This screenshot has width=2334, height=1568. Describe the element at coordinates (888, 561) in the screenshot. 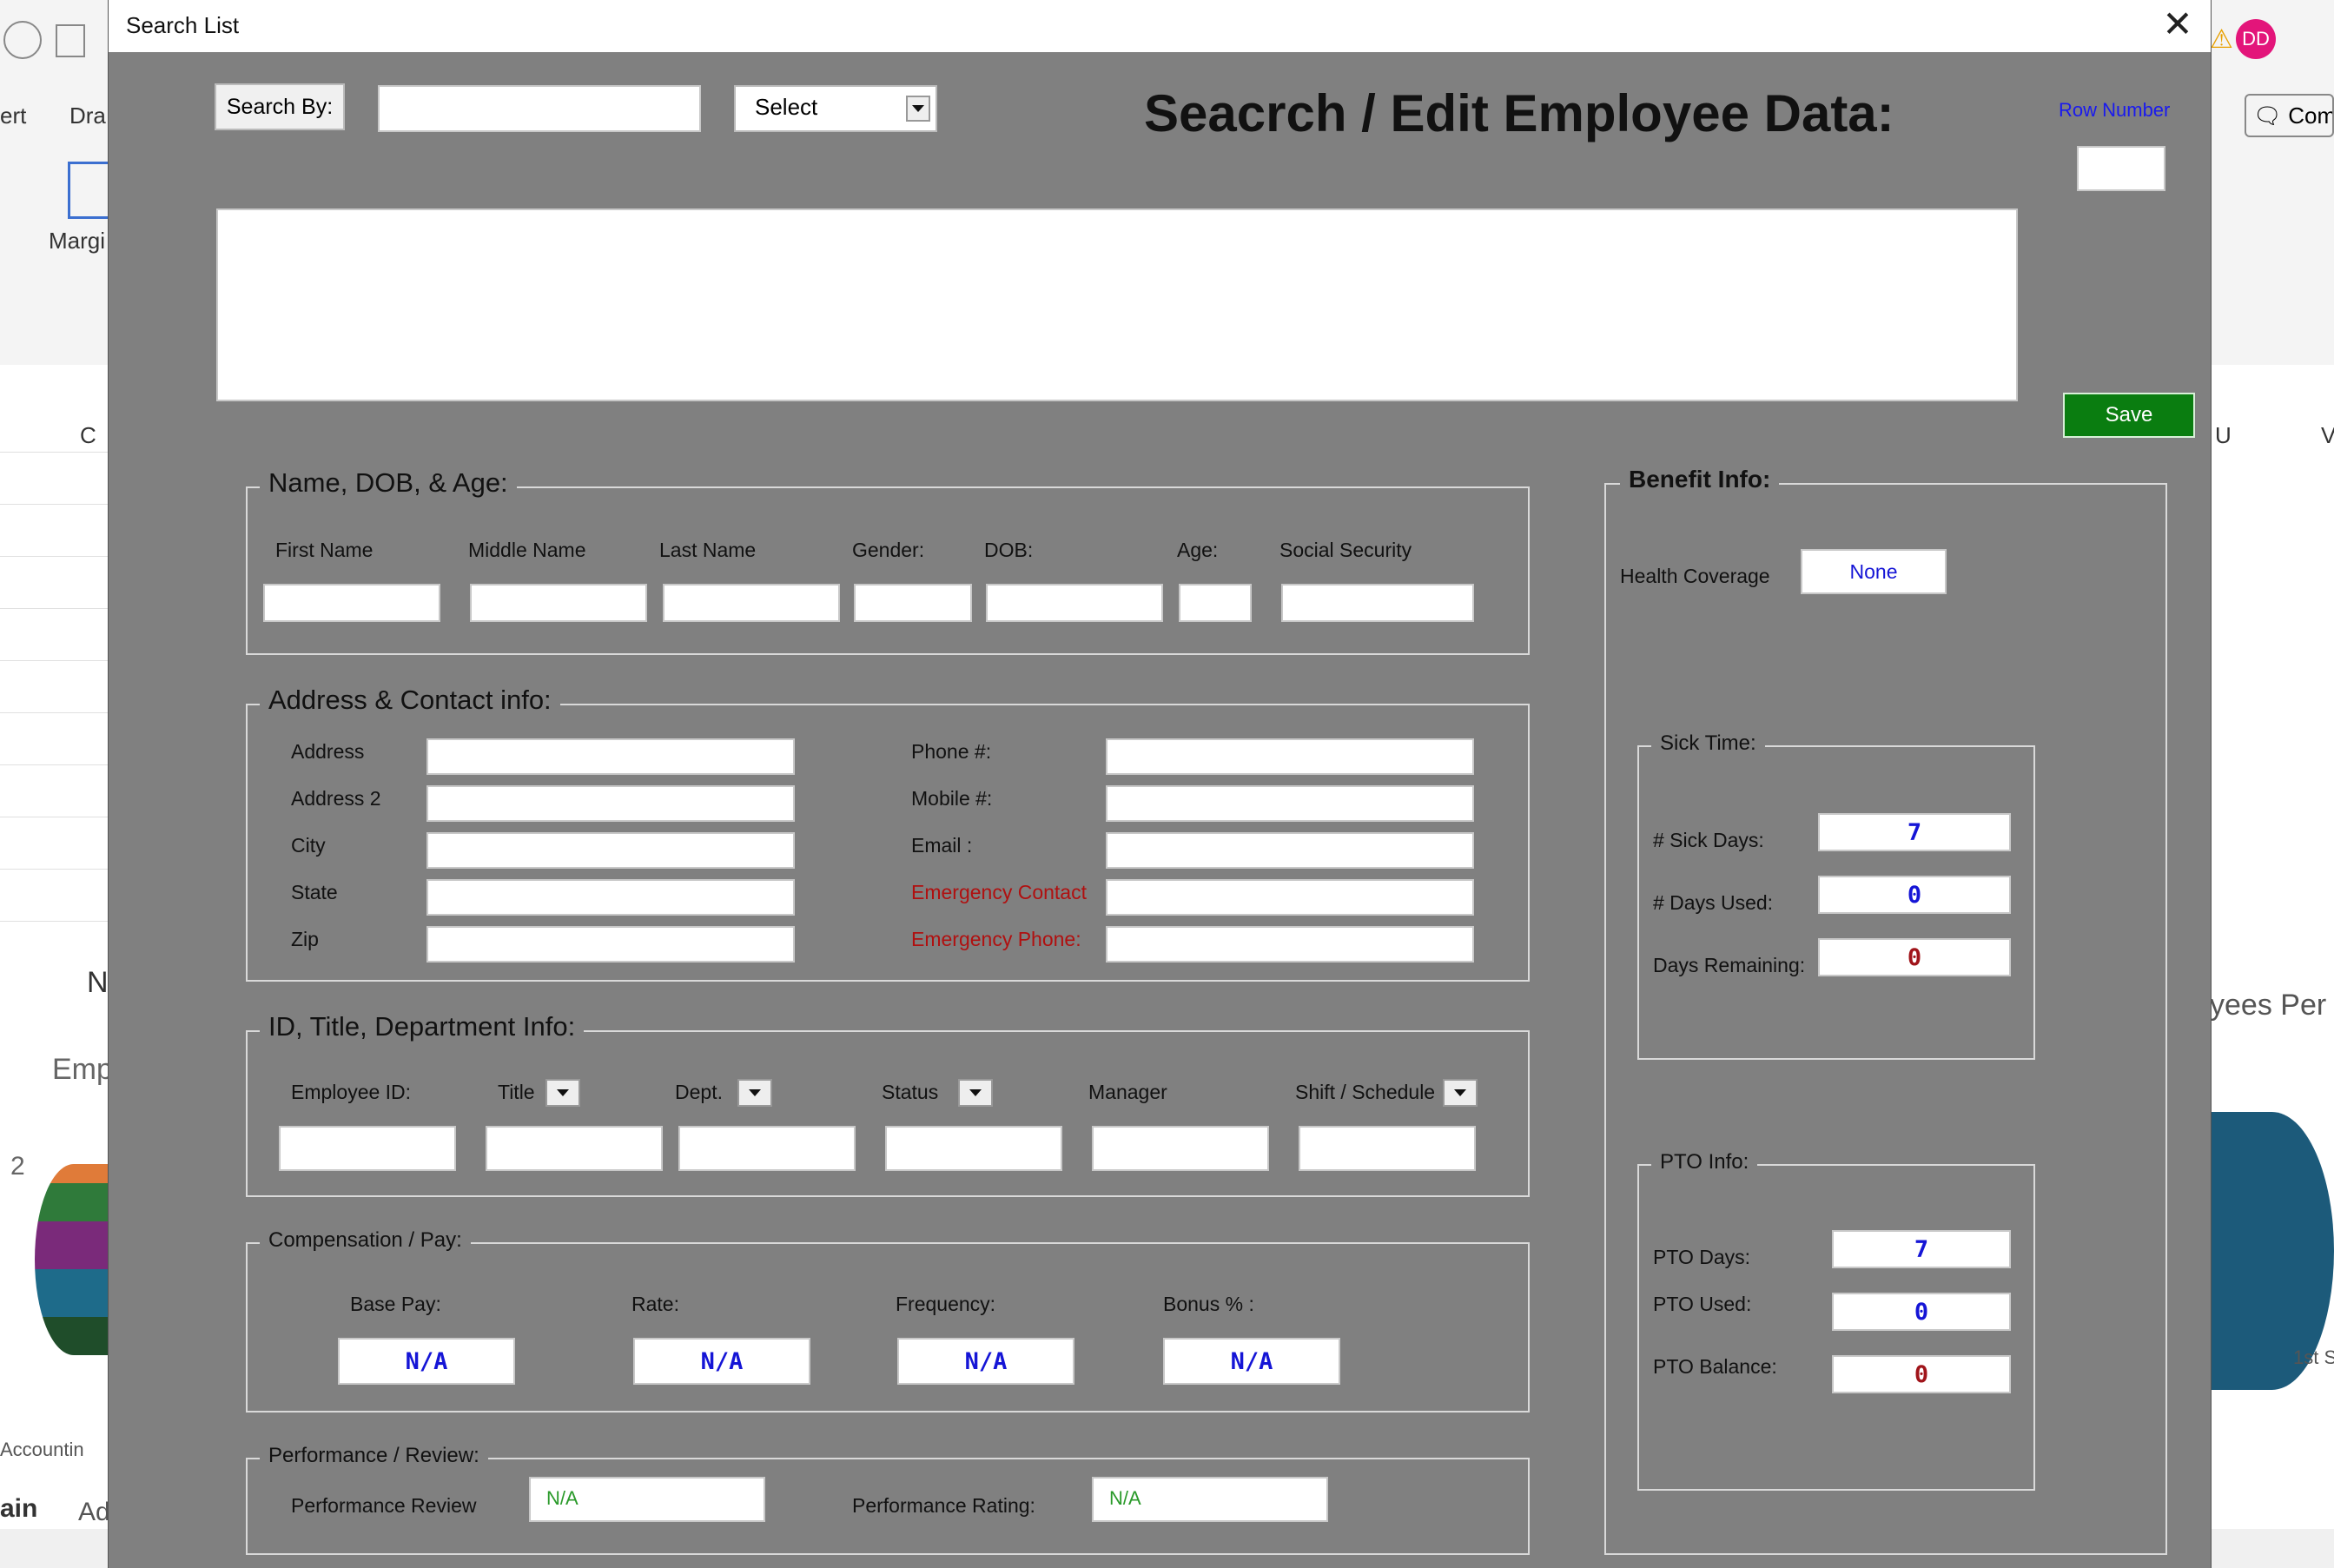

I see `name-dob-age-frame: Name, DOB, & Age:` at that location.